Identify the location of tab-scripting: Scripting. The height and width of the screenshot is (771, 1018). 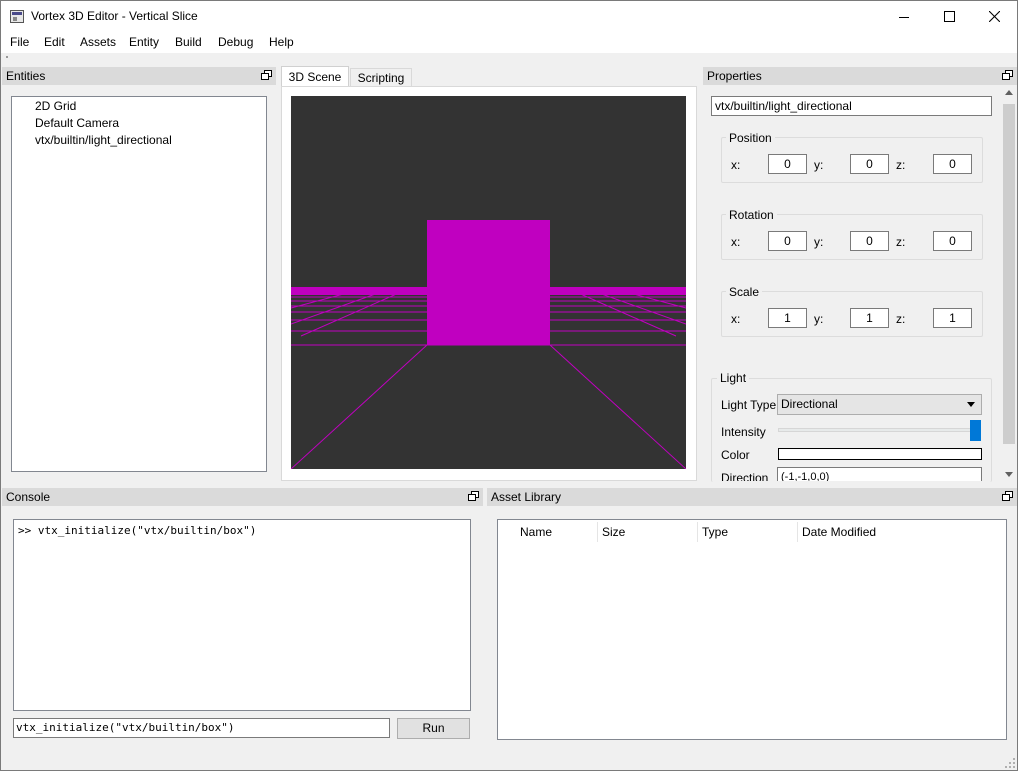
(381, 77).